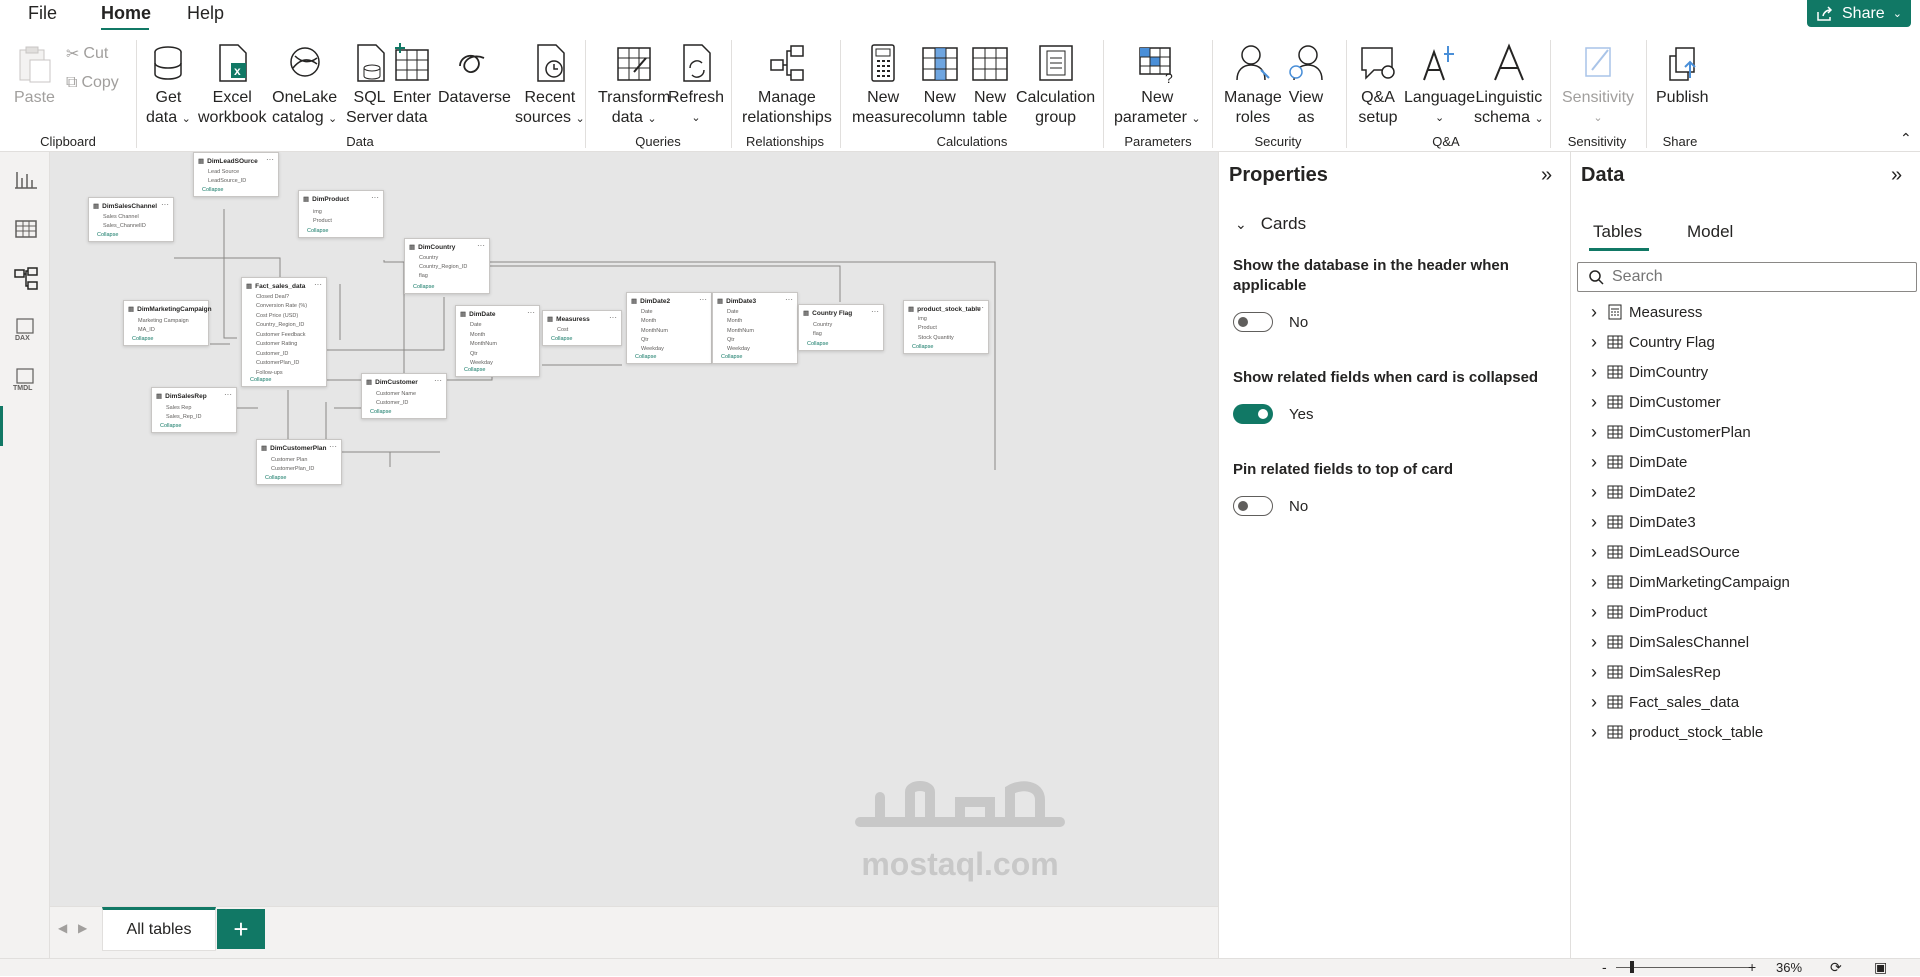  I want to click on search-box, so click(1747, 277).